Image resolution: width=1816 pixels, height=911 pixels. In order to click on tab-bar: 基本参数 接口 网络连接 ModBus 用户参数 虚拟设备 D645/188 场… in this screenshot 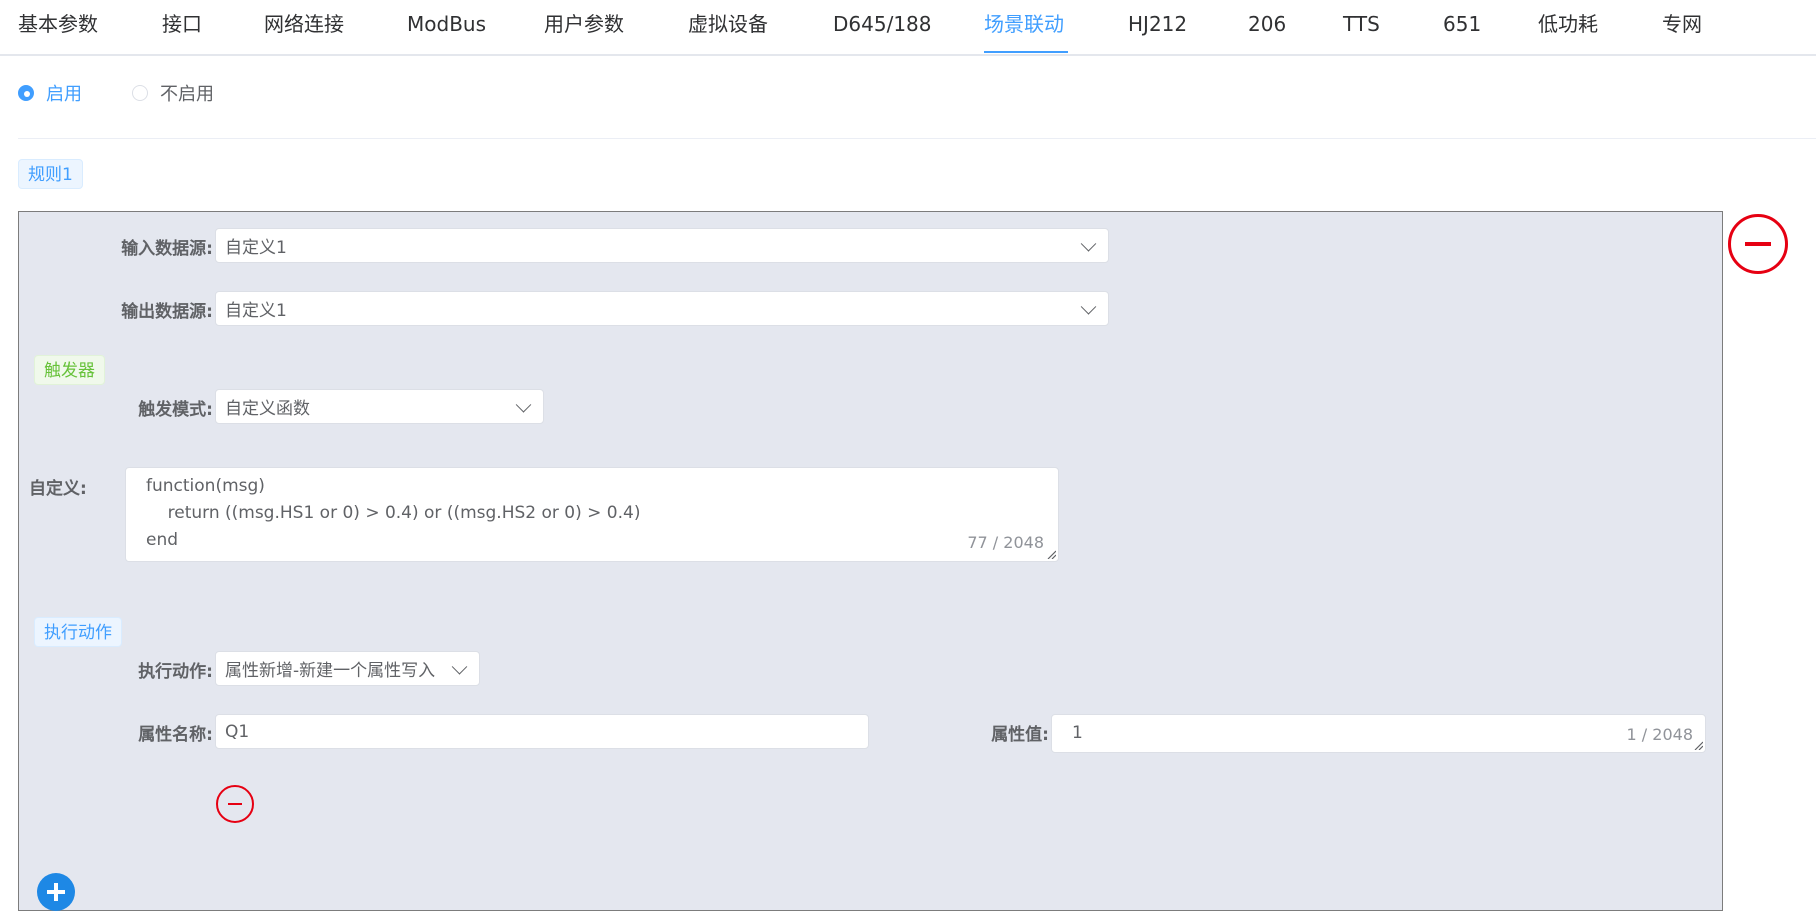, I will do `click(908, 28)`.